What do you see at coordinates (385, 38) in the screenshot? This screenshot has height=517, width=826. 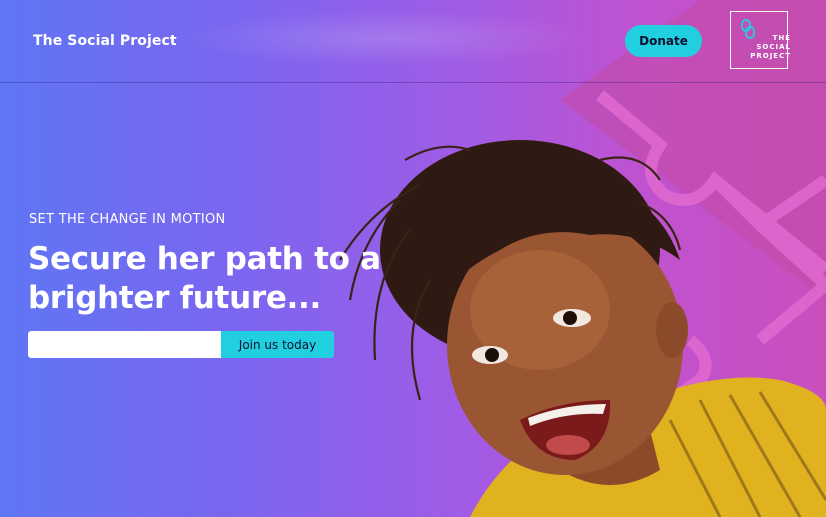 I see `header-haze` at bounding box center [385, 38].